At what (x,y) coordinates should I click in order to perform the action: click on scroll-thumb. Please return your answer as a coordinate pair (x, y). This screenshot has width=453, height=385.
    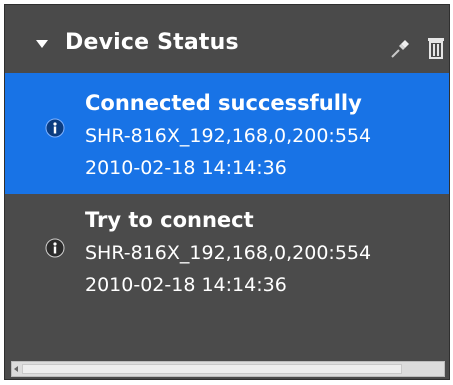
    Looking at the image, I should click on (212, 369).